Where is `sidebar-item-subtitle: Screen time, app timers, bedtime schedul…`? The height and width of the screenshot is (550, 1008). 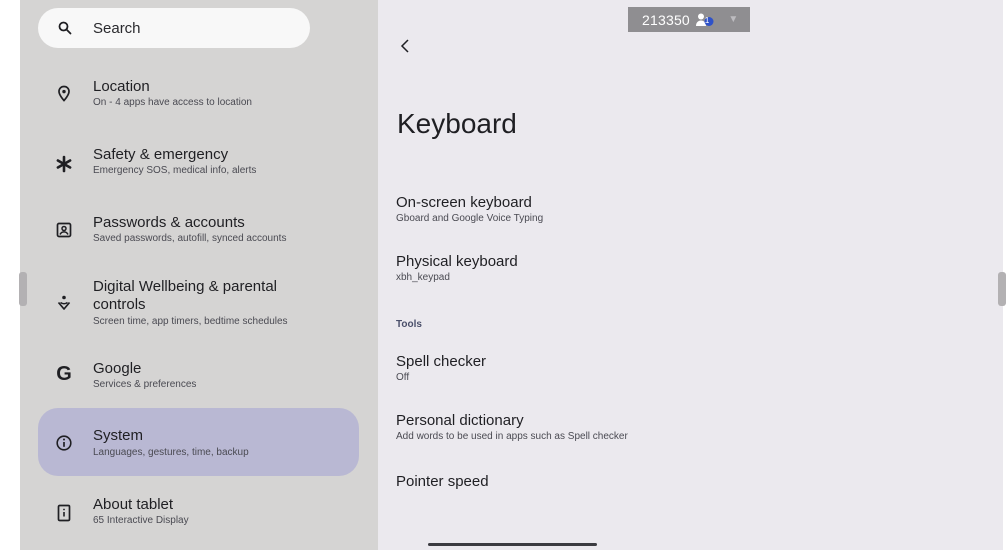
sidebar-item-subtitle: Screen time, app timers, bedtime schedul… is located at coordinates (190, 321).